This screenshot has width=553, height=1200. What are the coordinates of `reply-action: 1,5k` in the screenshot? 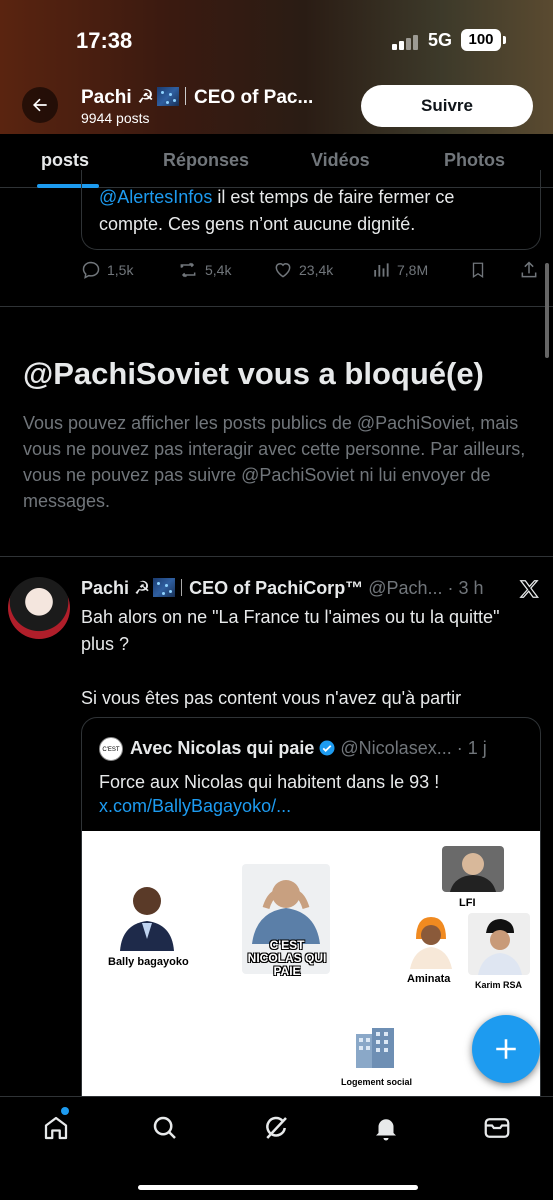 It's located at (107, 270).